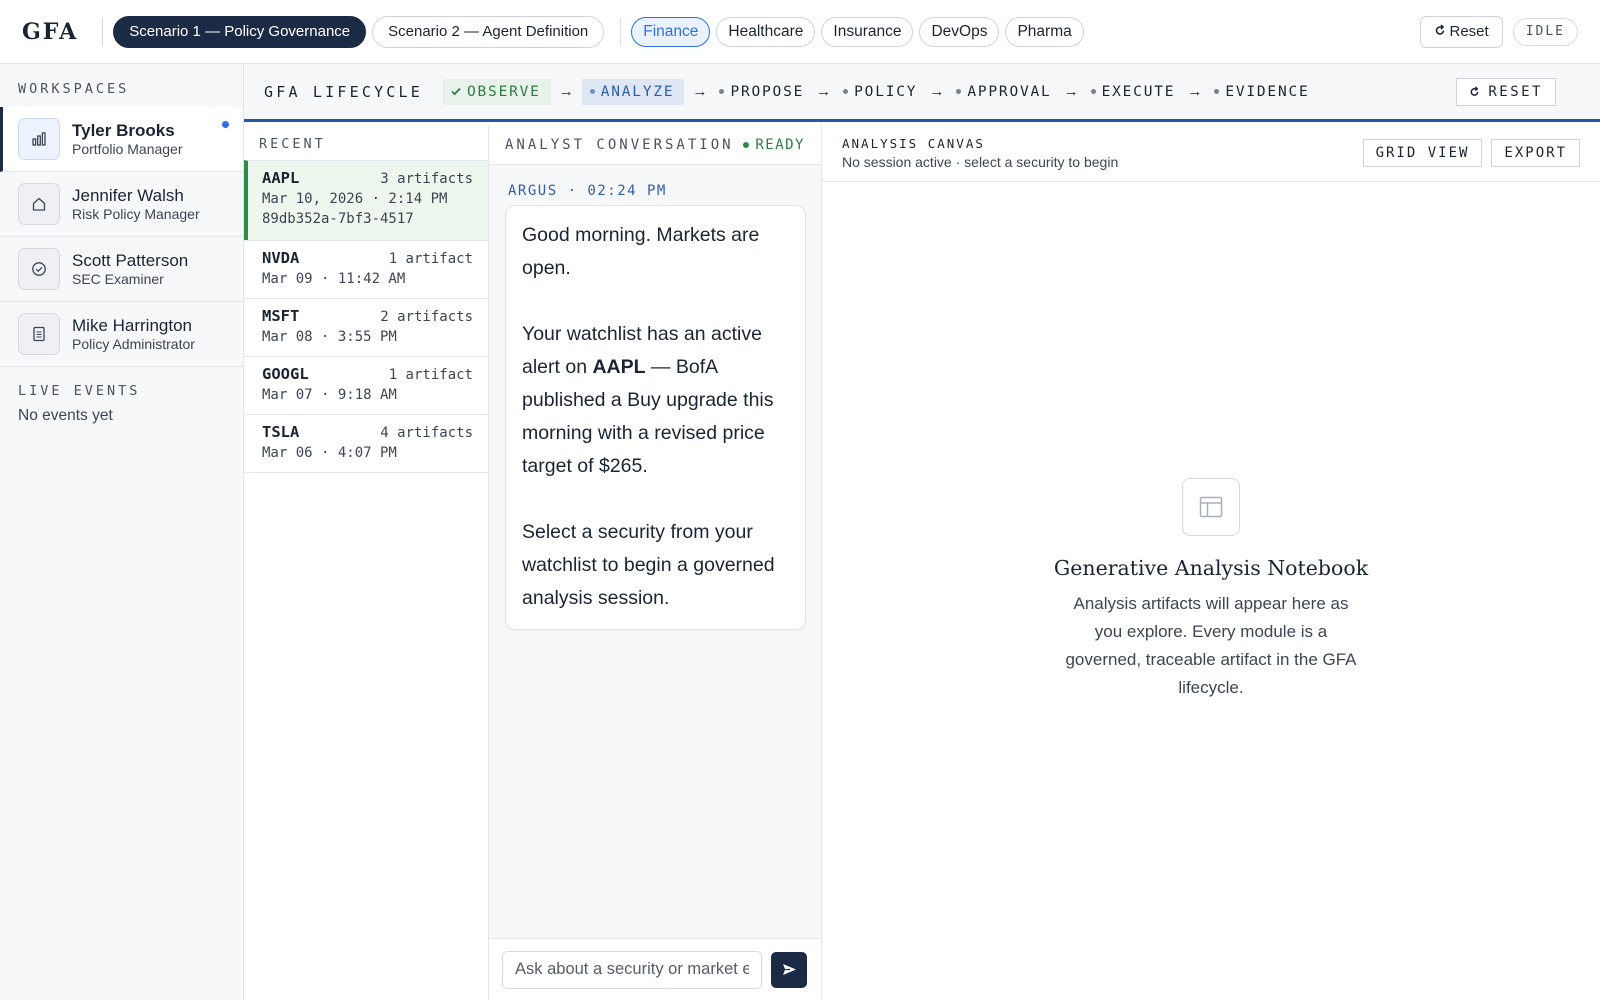 This screenshot has width=1600, height=1000. Describe the element at coordinates (334, 279) in the screenshot. I see `recent-date: Mar 09 · 11:42 AM` at that location.